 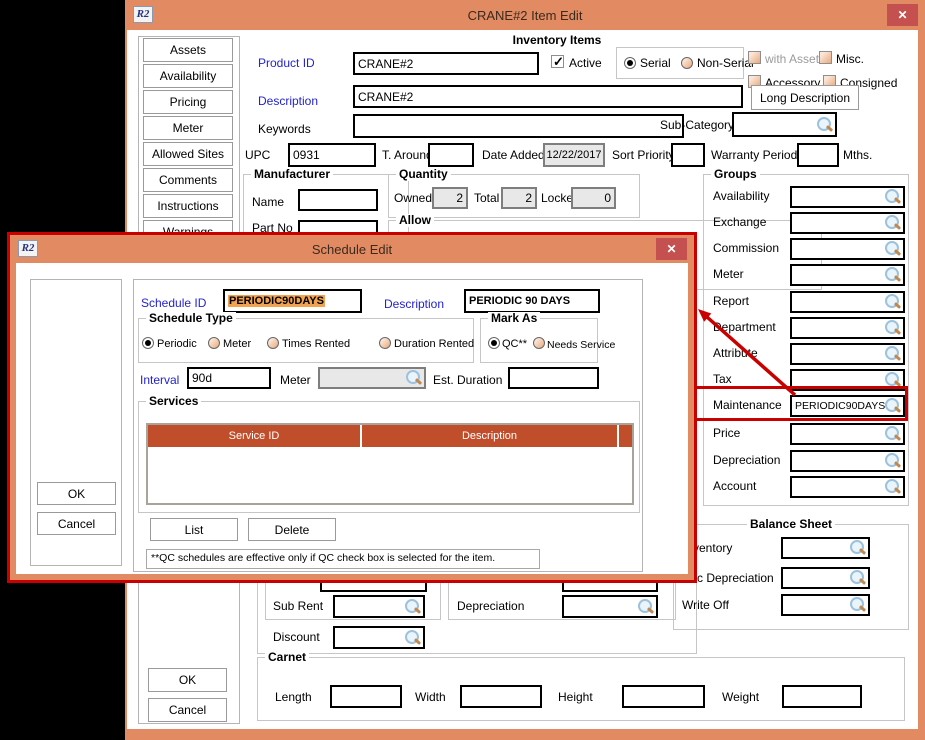 What do you see at coordinates (818, 155) in the screenshot?
I see `warranty-period-field` at bounding box center [818, 155].